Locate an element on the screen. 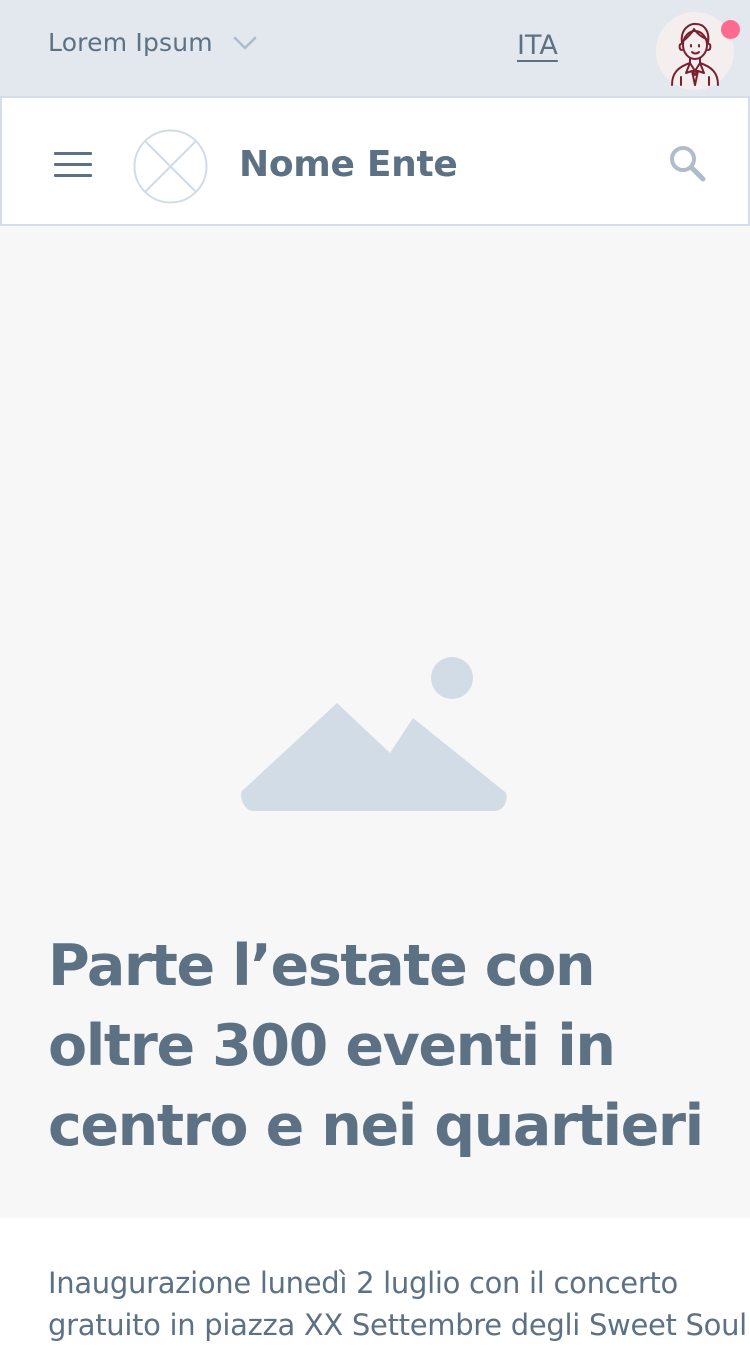  notification-badge is located at coordinates (730, 29).